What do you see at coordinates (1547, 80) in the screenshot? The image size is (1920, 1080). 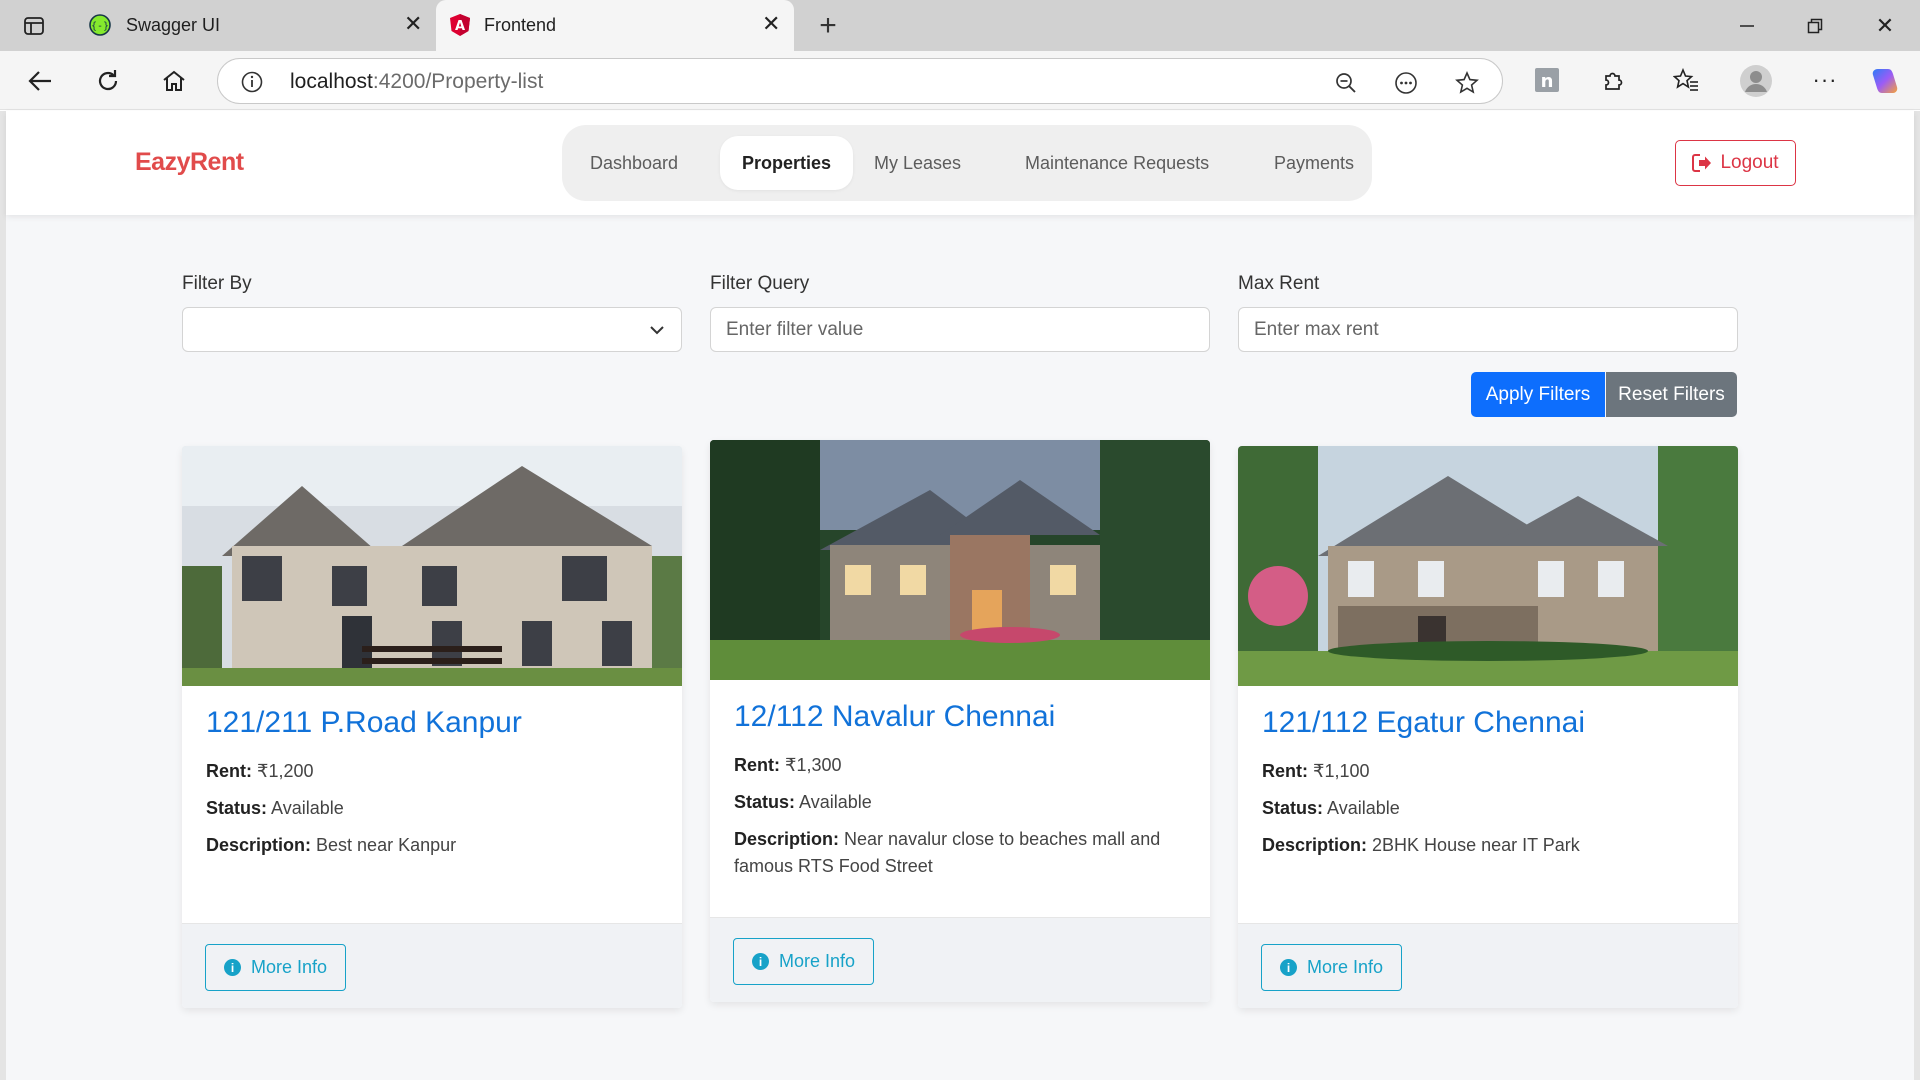 I see `extension-n-icon: n` at bounding box center [1547, 80].